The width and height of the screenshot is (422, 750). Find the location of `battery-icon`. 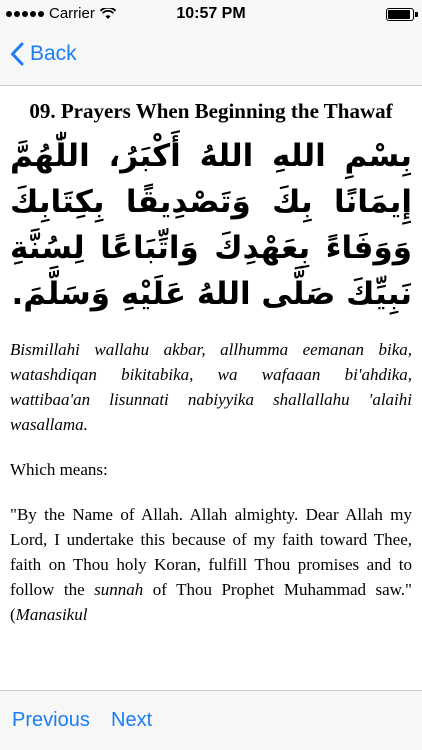

battery-icon is located at coordinates (402, 14).